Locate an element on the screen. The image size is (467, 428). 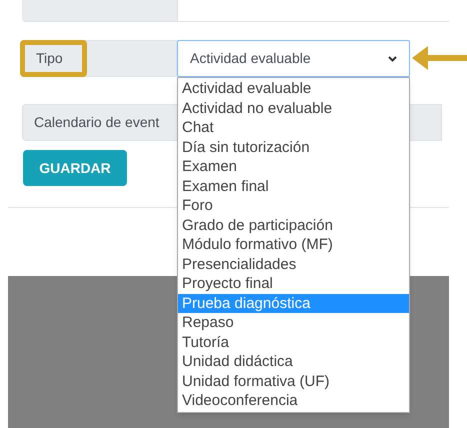
field-label: Calendario de event is located at coordinates (97, 122).